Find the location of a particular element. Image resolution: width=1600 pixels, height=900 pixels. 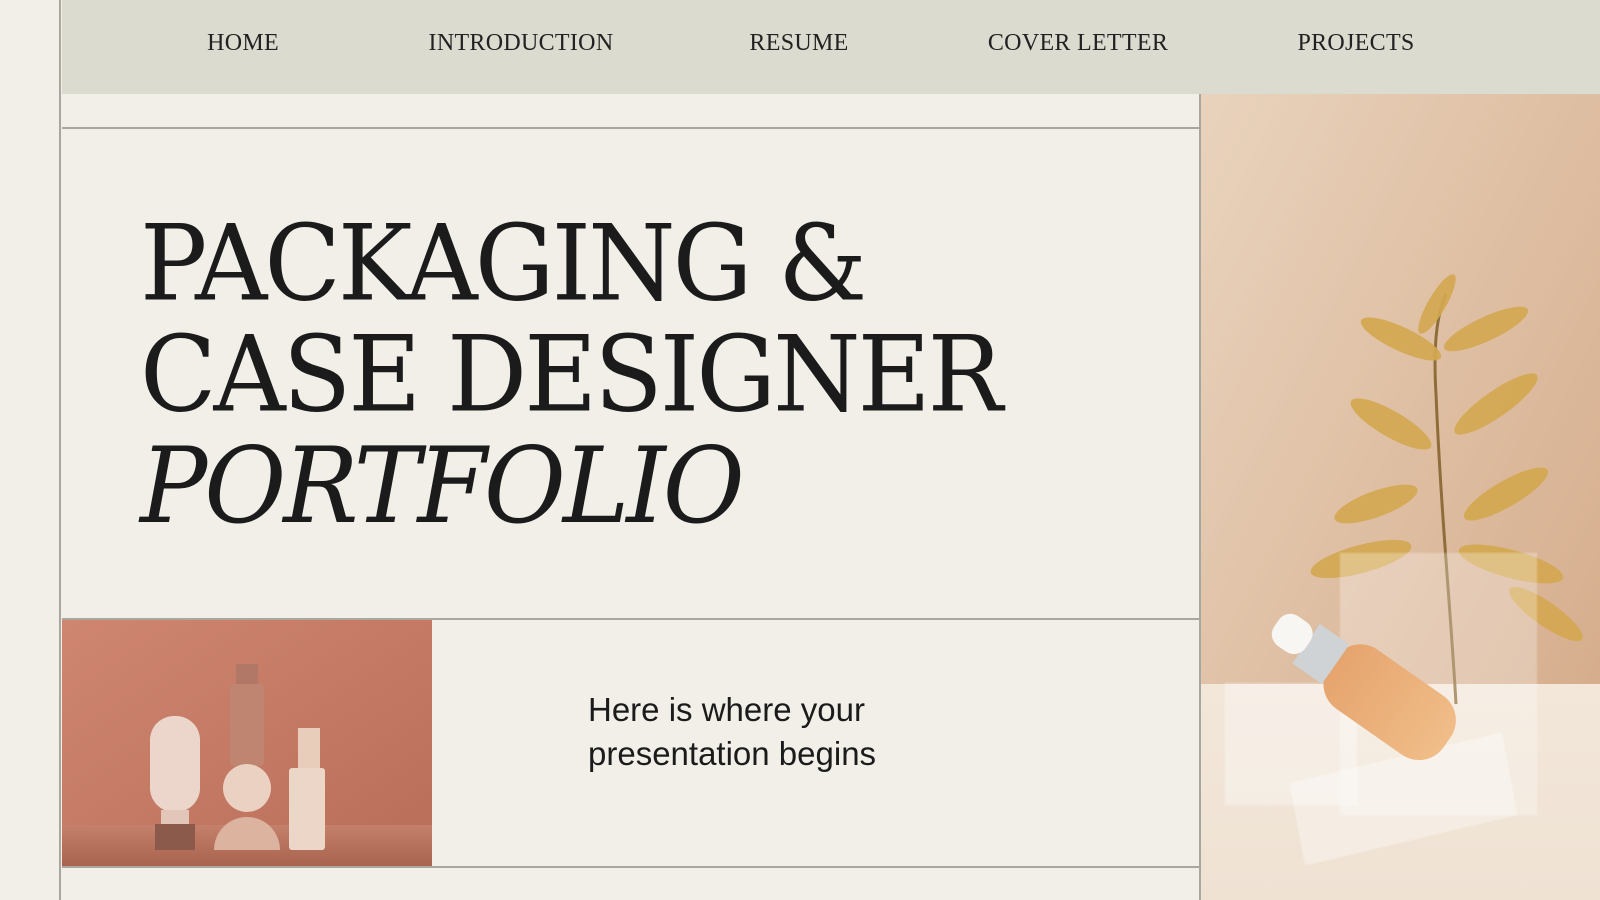

nav-projects: PROJECTS is located at coordinates (1355, 43).